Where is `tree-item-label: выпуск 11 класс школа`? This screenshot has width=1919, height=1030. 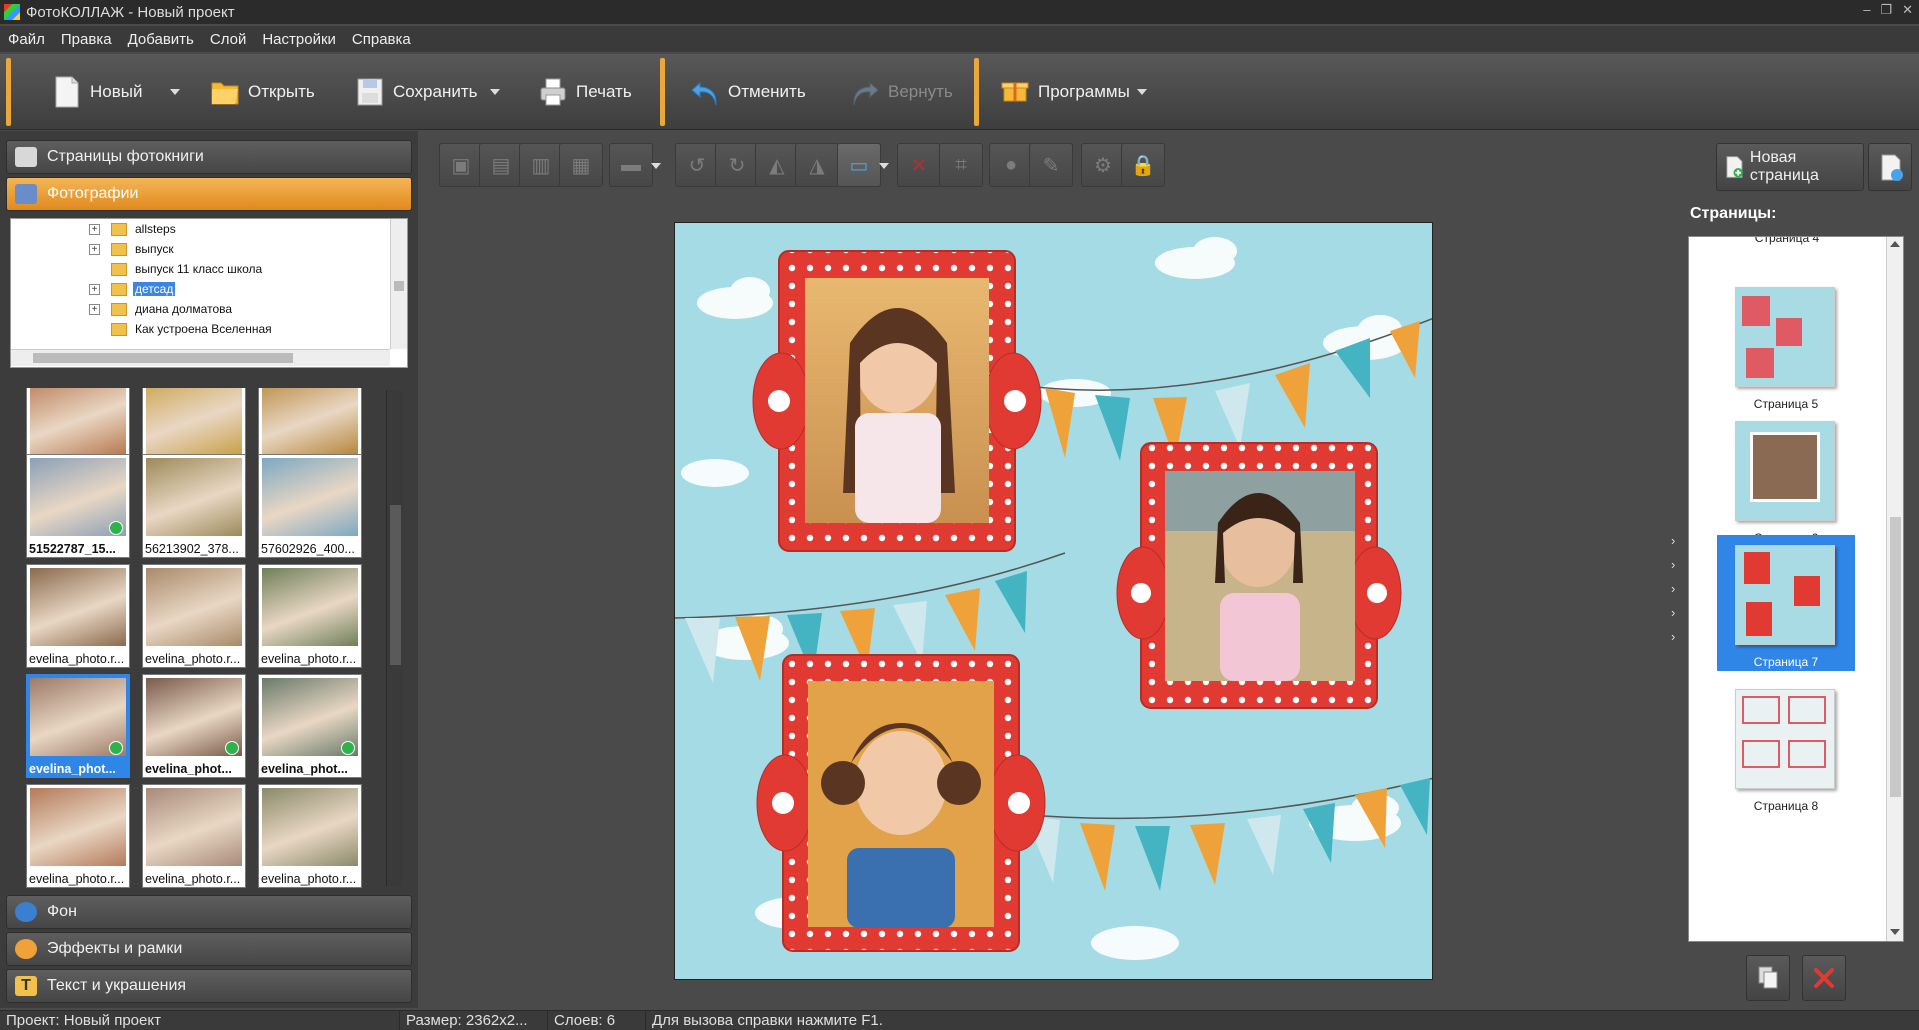 tree-item-label: выпуск 11 класс школа is located at coordinates (199, 269).